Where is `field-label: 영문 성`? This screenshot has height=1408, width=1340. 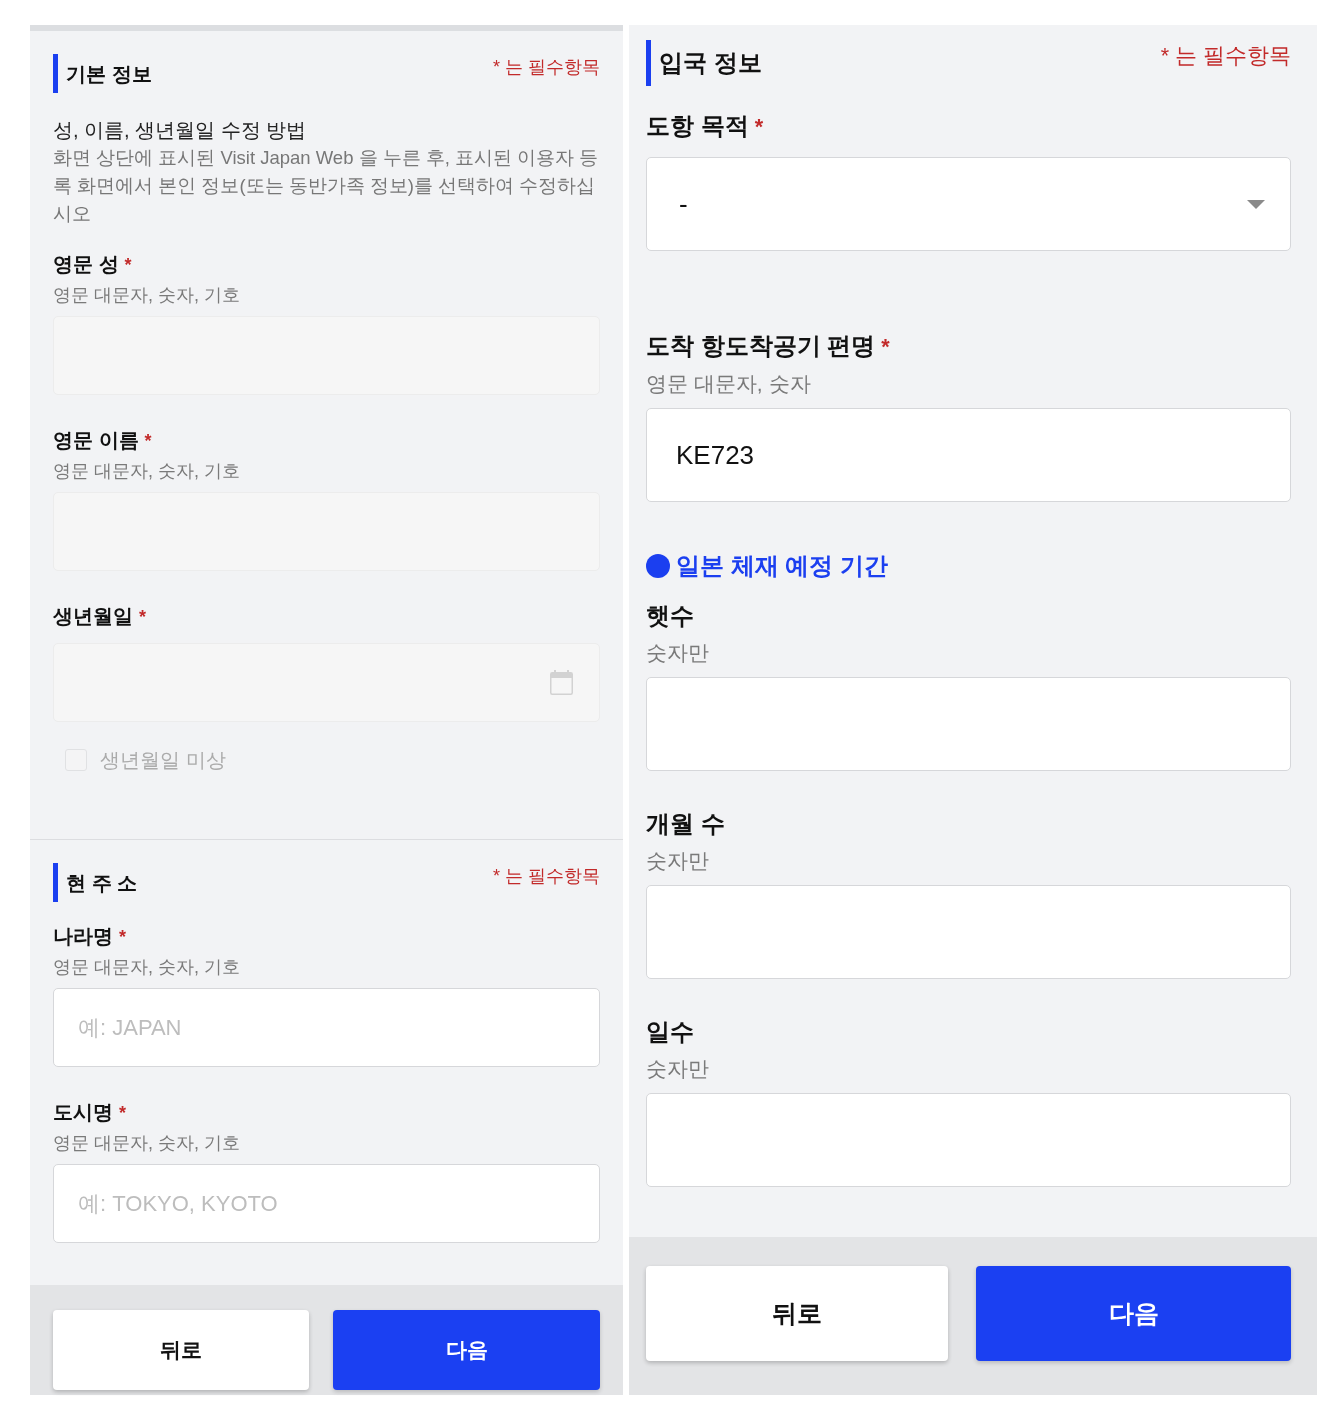 field-label: 영문 성 is located at coordinates (86, 264).